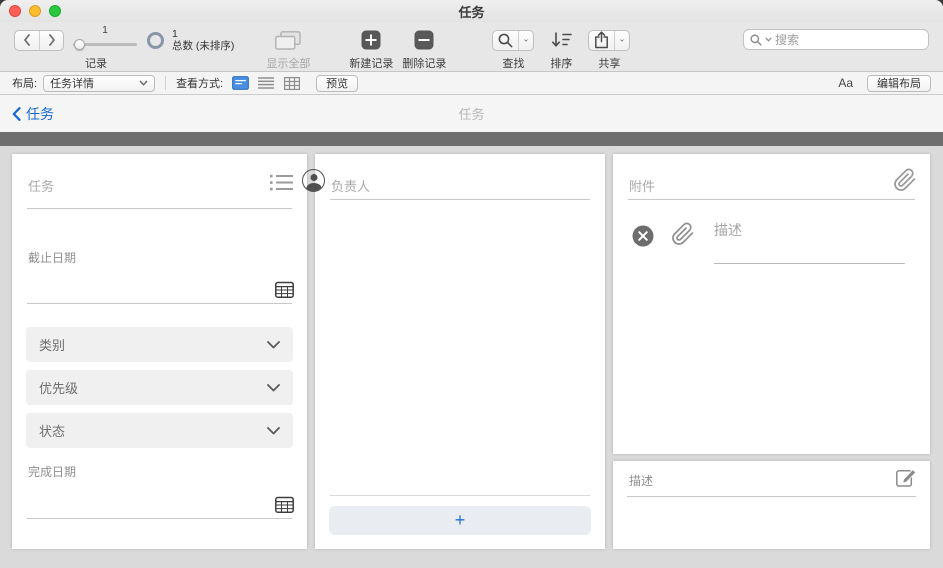 This screenshot has height=568, width=943. I want to click on chevron-right-icon, so click(51, 40).